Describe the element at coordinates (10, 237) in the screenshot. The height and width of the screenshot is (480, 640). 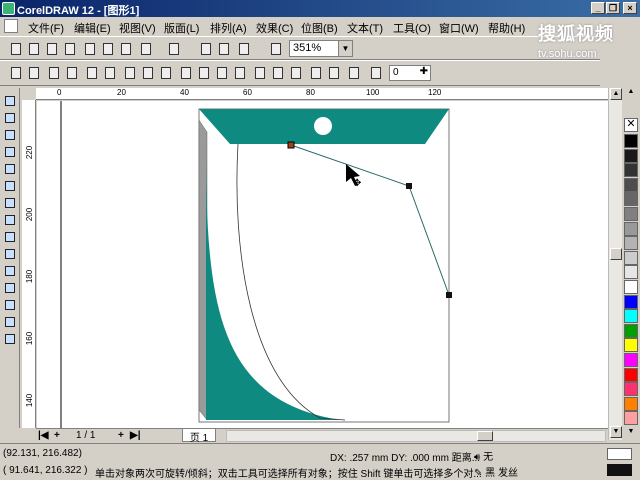
I see `basic-shapes-tool-icon` at that location.